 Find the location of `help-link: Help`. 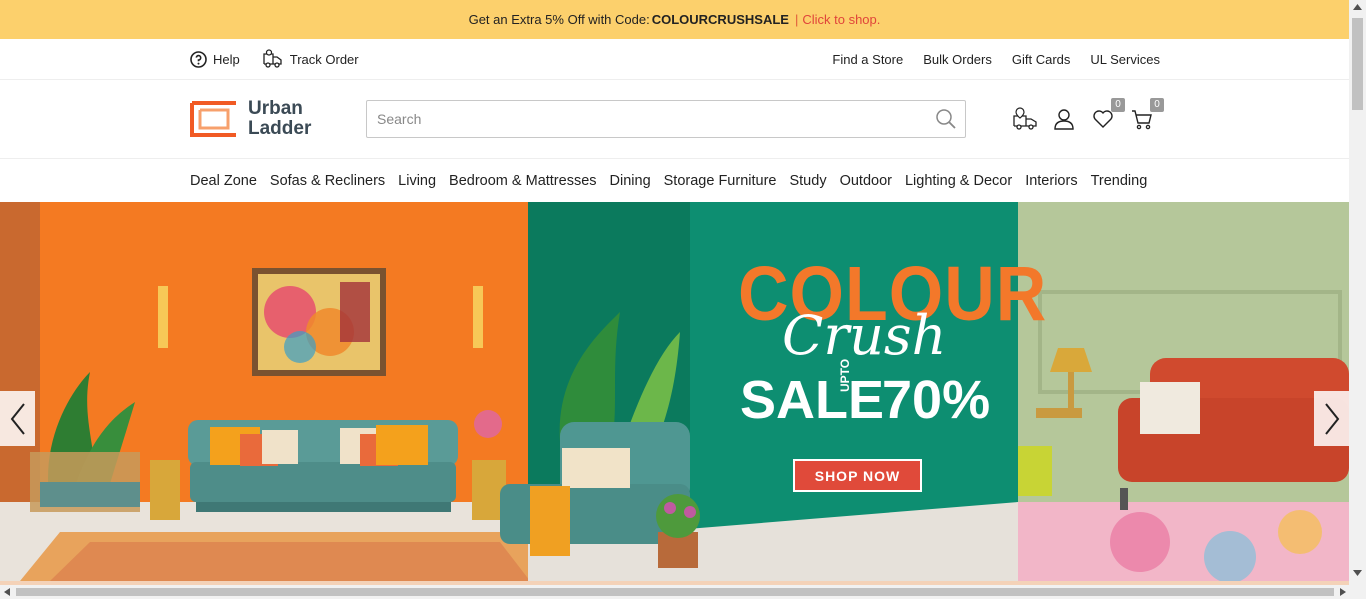

help-link: Help is located at coordinates (215, 59).